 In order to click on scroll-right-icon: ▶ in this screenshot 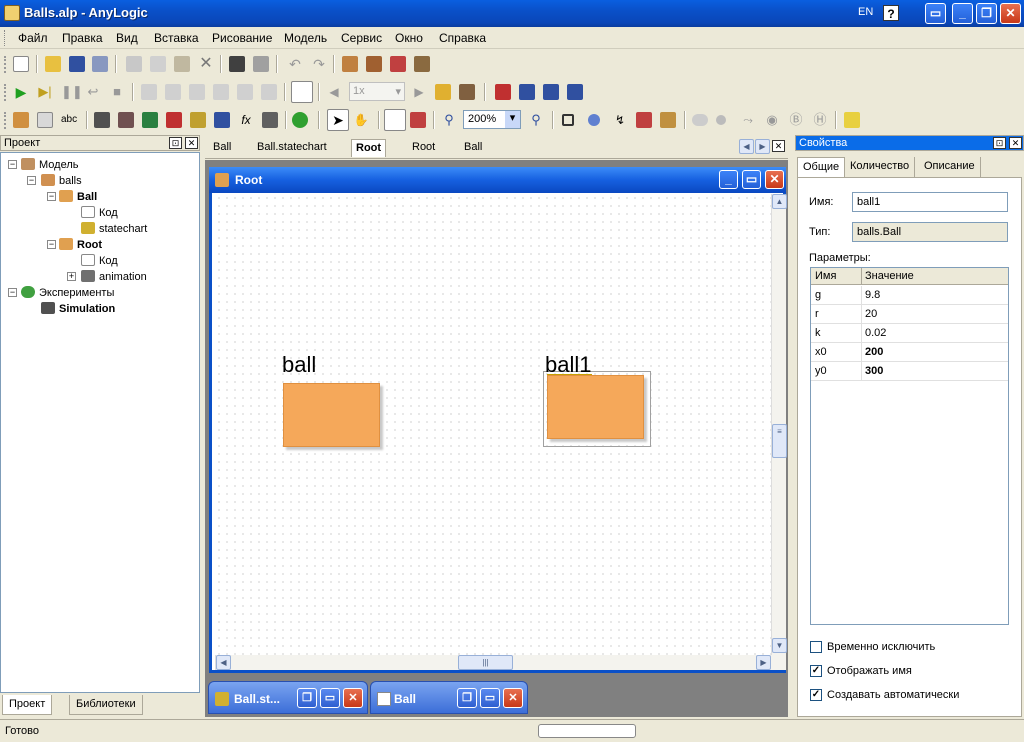, I will do `click(763, 662)`.